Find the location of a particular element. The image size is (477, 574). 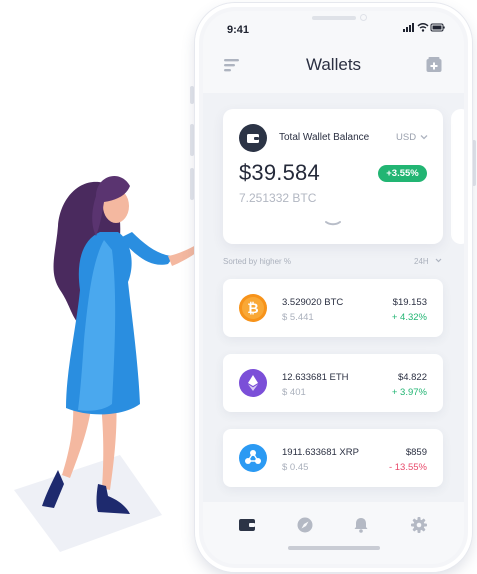

asset-usd-value: $ 401 is located at coordinates (294, 392).